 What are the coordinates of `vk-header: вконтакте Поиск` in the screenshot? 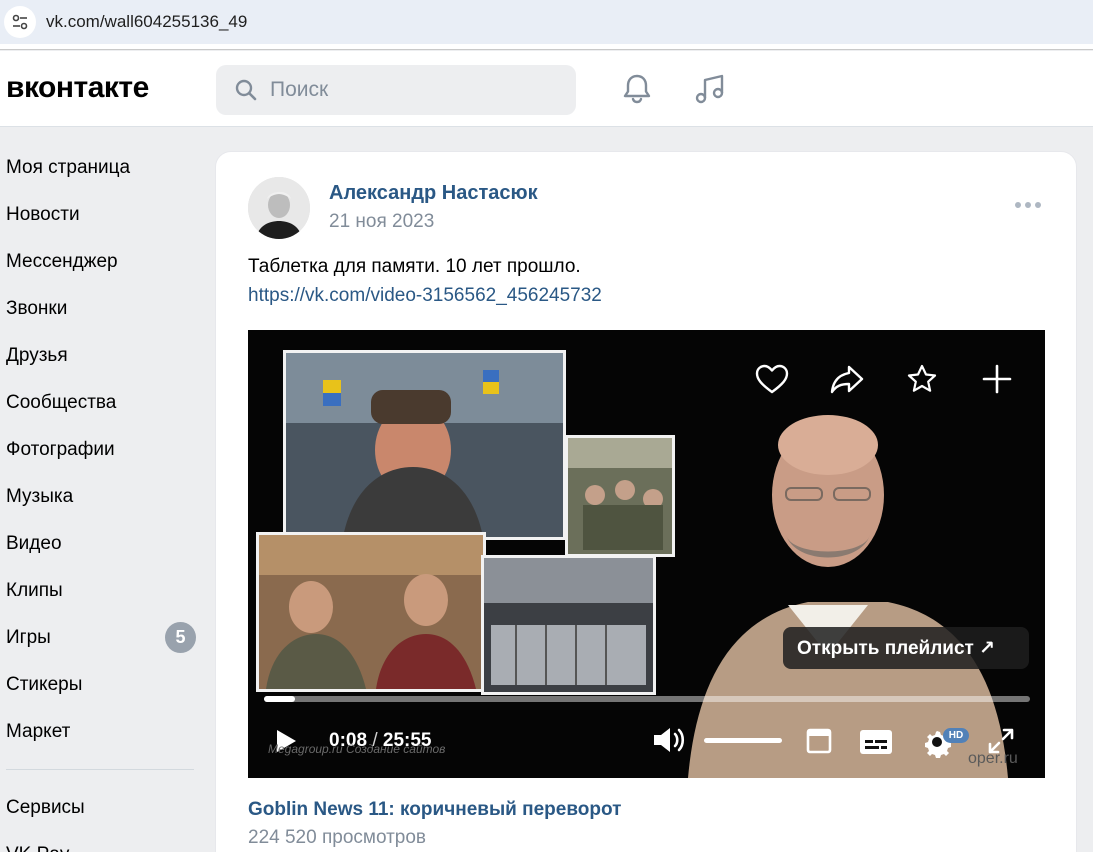 It's located at (546, 89).